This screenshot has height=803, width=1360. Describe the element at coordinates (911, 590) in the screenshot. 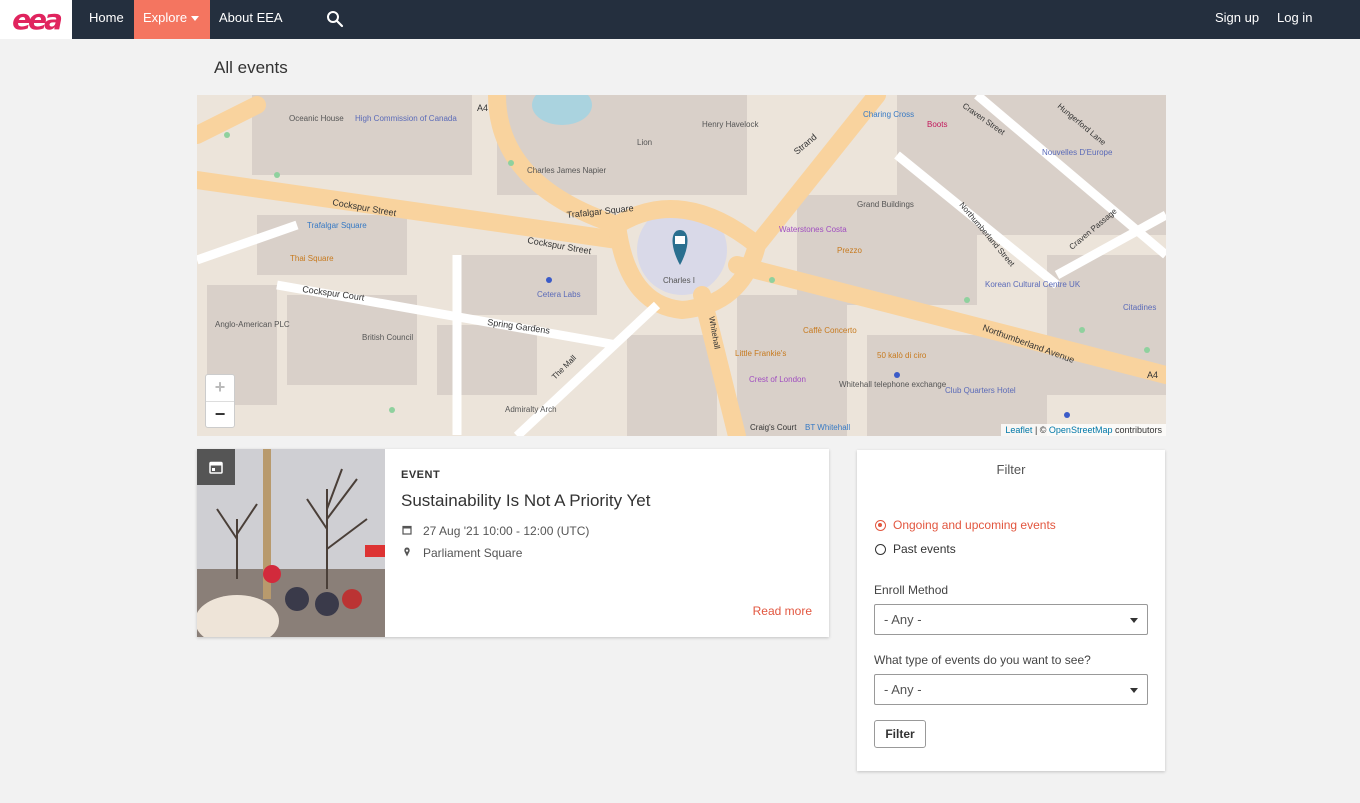

I see `enroll-method-label: Enroll Method` at that location.